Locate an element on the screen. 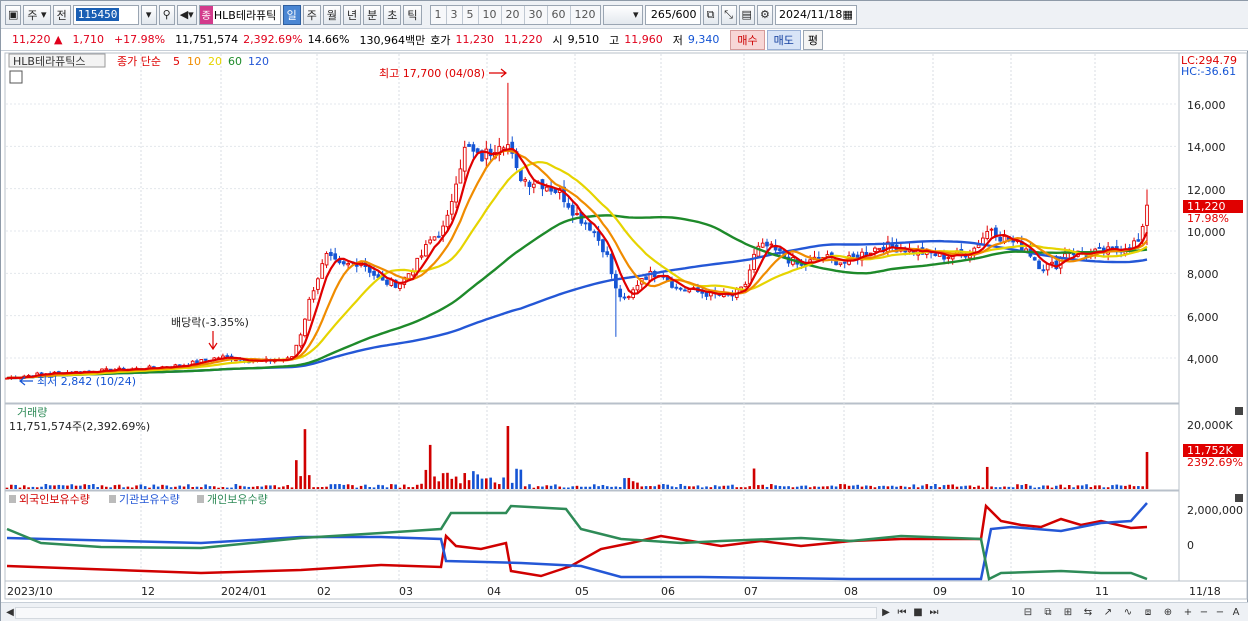  interval-10: 10 is located at coordinates (490, 14).